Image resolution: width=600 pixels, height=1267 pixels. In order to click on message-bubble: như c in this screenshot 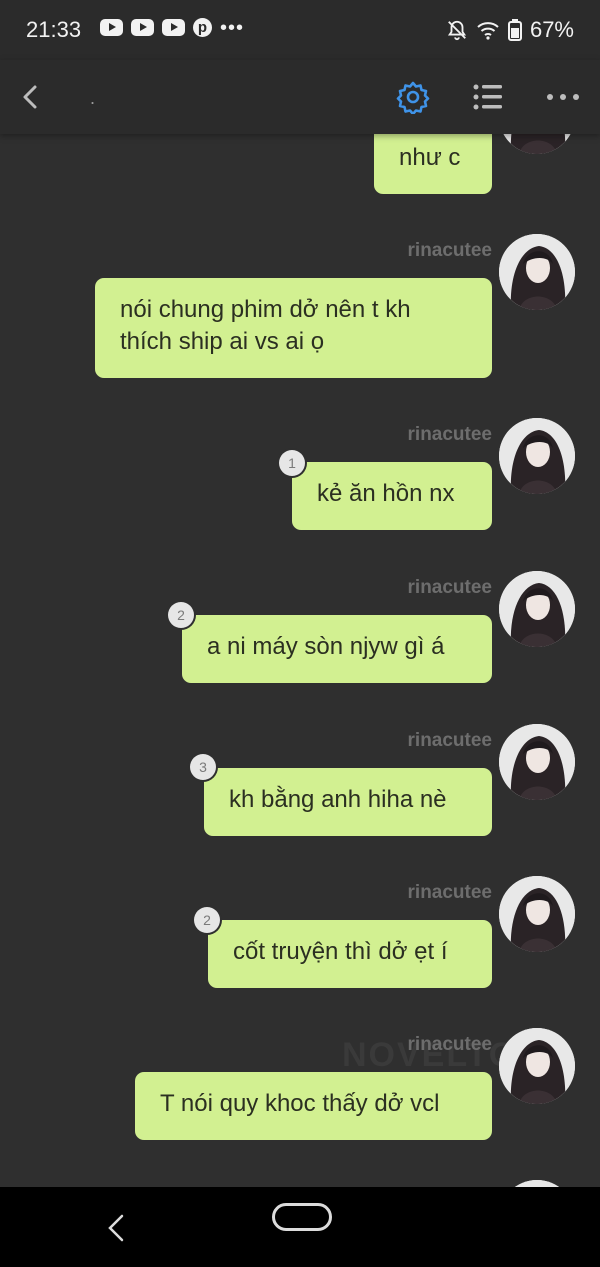, I will do `click(433, 164)`.